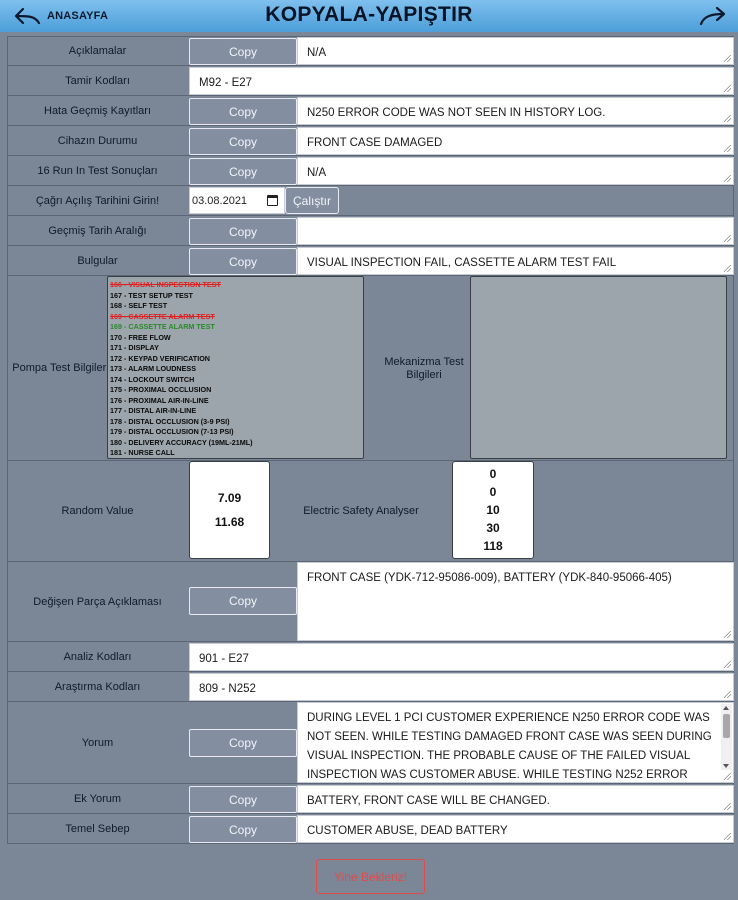 The image size is (738, 900). What do you see at coordinates (152, 379) in the screenshot?
I see `pump-test-item: 174 - LOCKOUT SWITCH` at bounding box center [152, 379].